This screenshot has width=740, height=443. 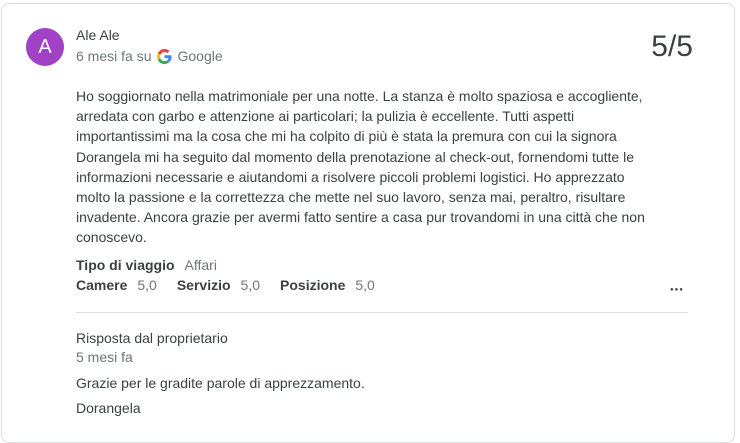 What do you see at coordinates (165, 56) in the screenshot?
I see `google-icon` at bounding box center [165, 56].